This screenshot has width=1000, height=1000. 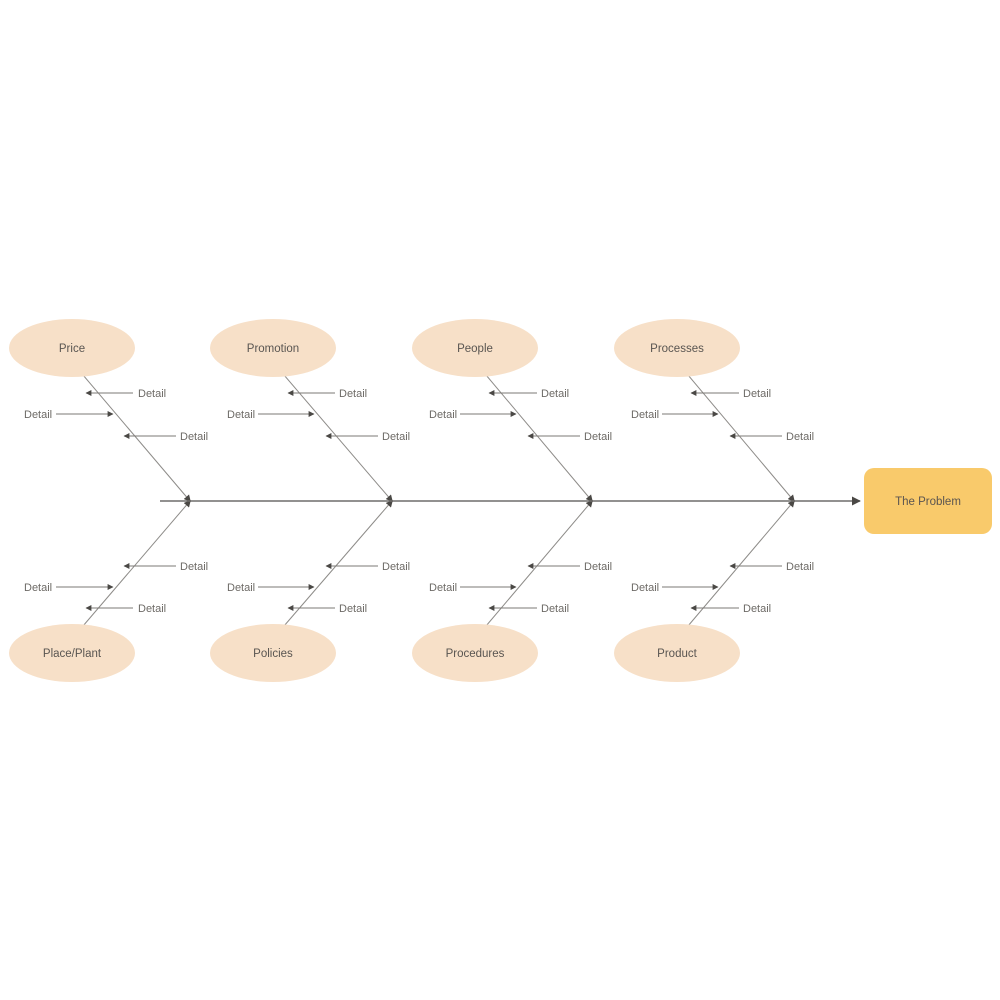 I want to click on detail-product-1-label: Detail, so click(x=800, y=567).